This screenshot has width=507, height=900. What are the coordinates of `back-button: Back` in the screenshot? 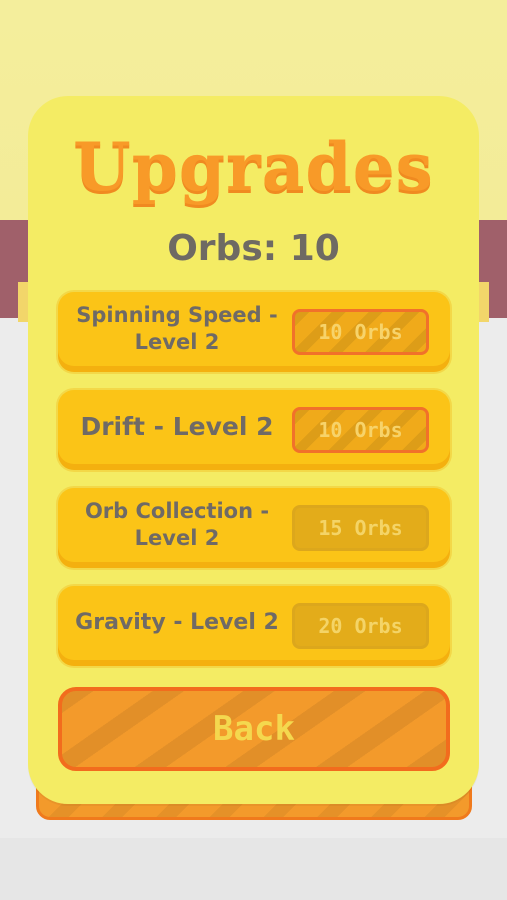 It's located at (254, 729).